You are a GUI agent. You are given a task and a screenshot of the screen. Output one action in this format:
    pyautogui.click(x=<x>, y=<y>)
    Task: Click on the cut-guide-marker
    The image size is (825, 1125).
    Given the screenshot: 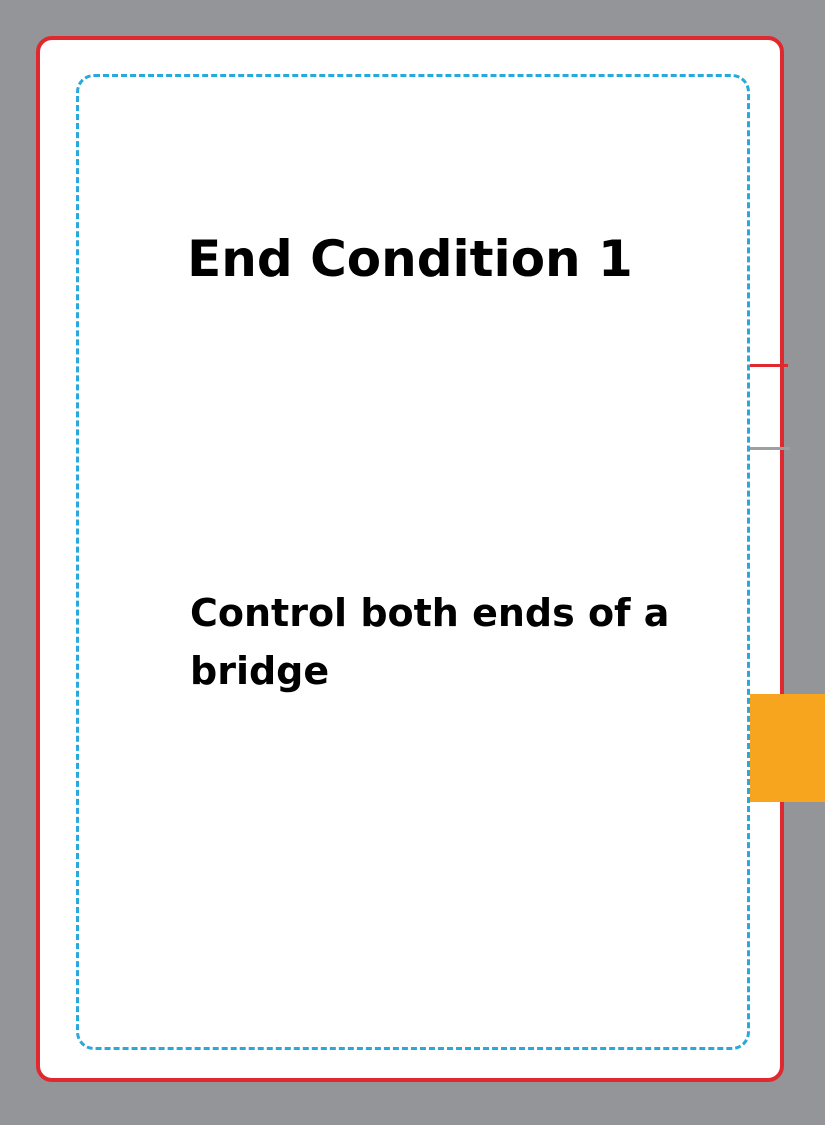 What is the action you would take?
    pyautogui.click(x=769, y=365)
    